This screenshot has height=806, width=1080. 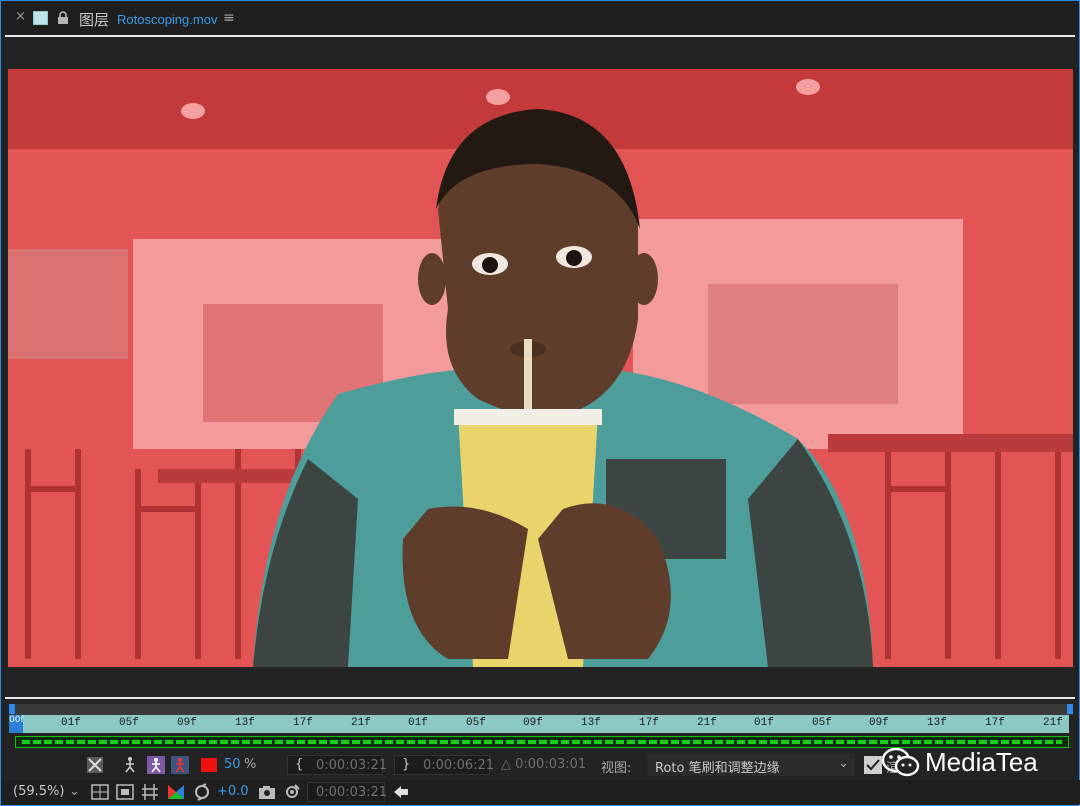 What do you see at coordinates (94, 20) in the screenshot?
I see `panel-title: 图层` at bounding box center [94, 20].